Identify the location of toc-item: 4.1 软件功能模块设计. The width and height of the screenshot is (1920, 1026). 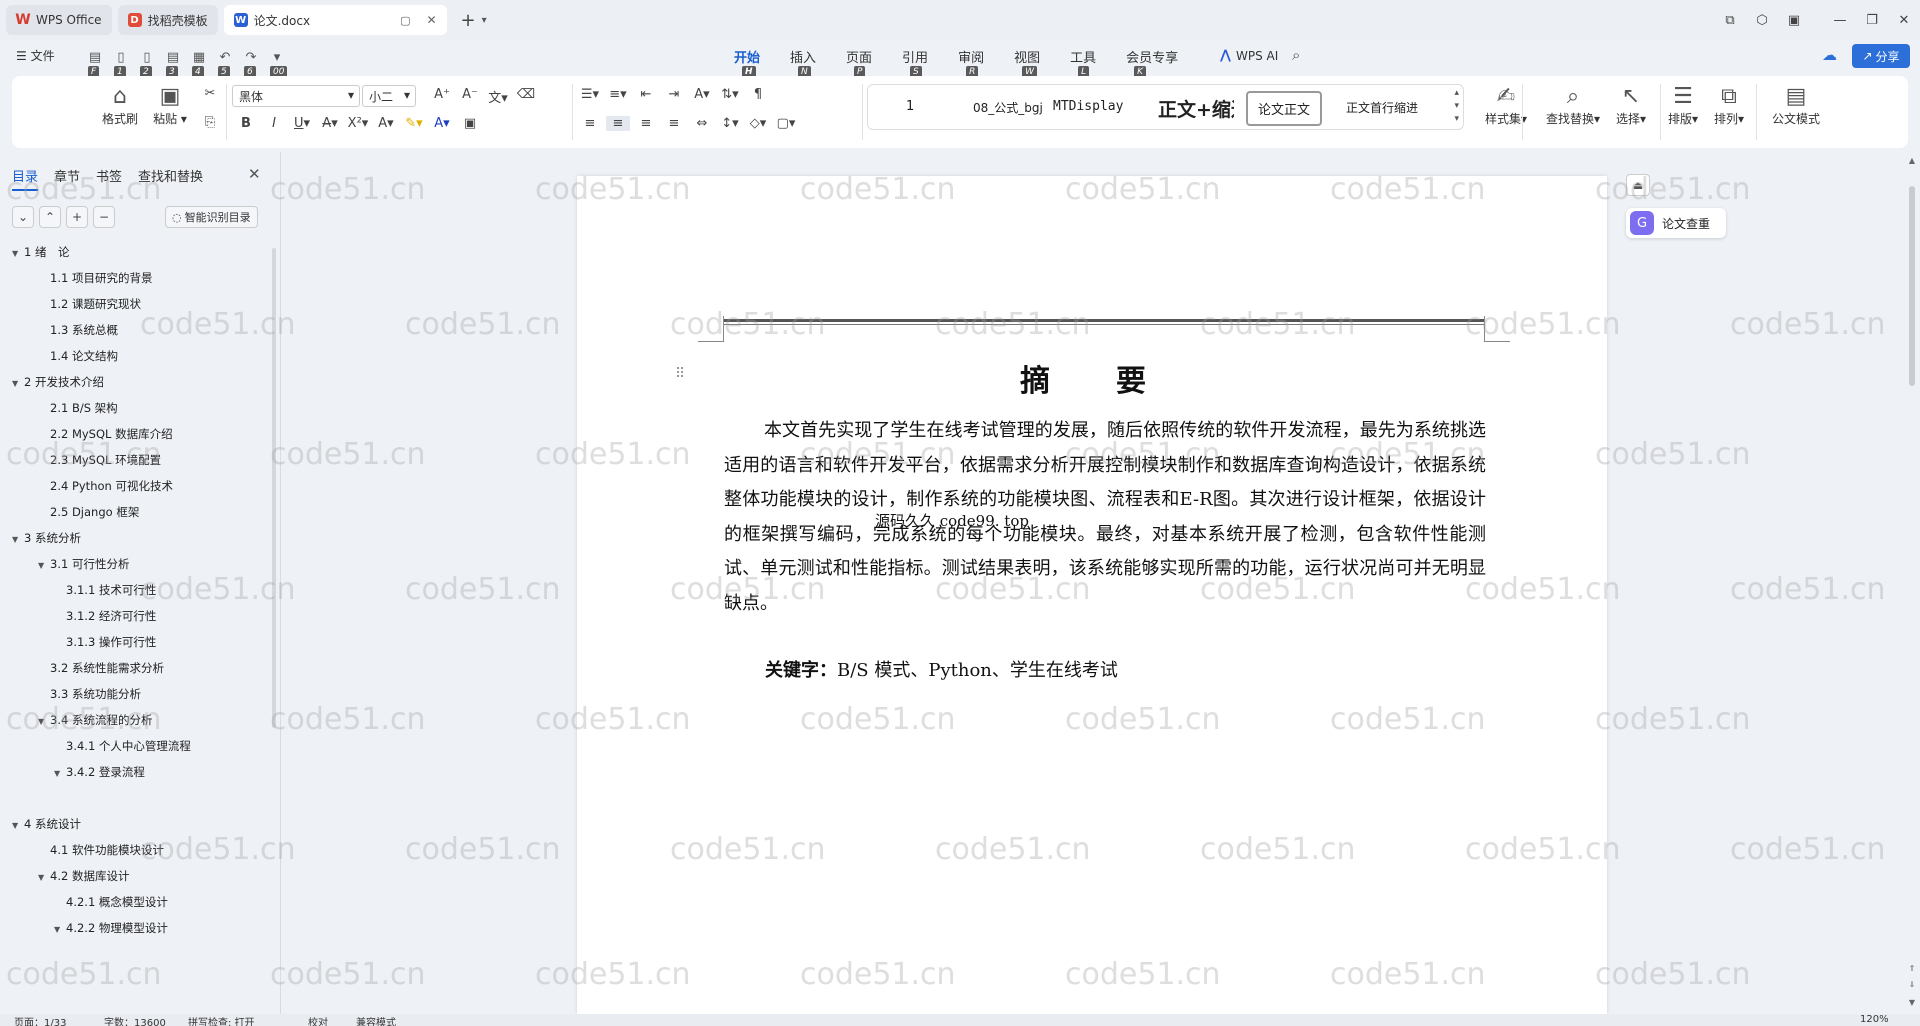
(107, 850).